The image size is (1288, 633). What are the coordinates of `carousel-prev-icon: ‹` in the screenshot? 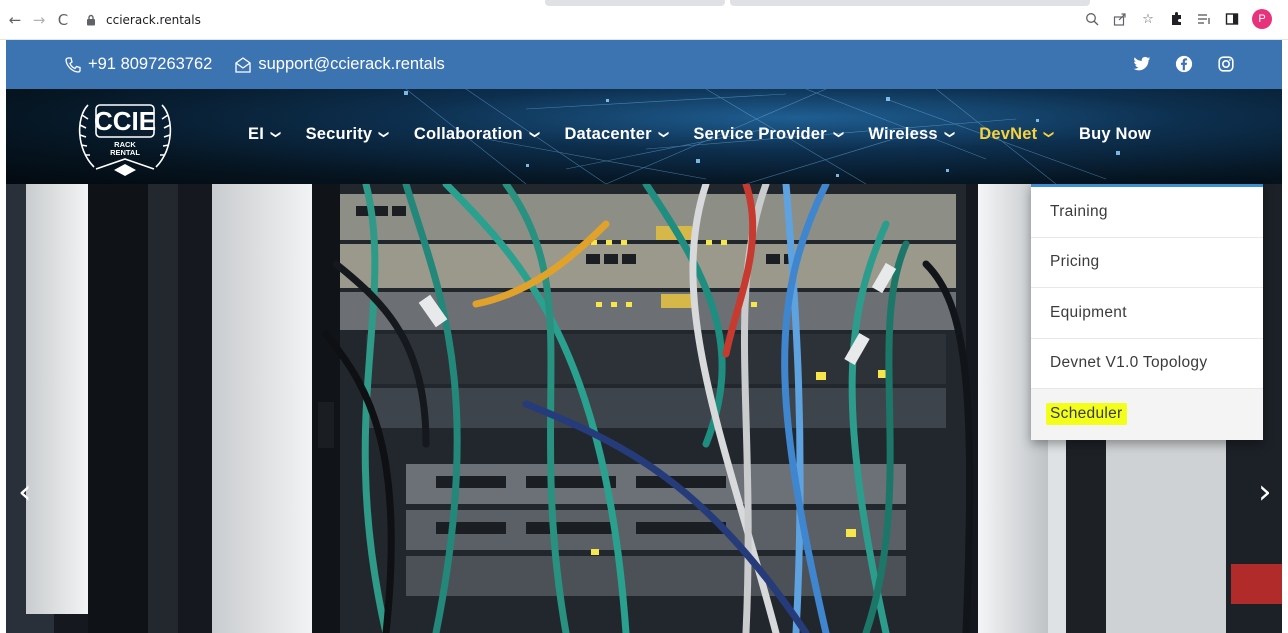 It's located at (25, 492).